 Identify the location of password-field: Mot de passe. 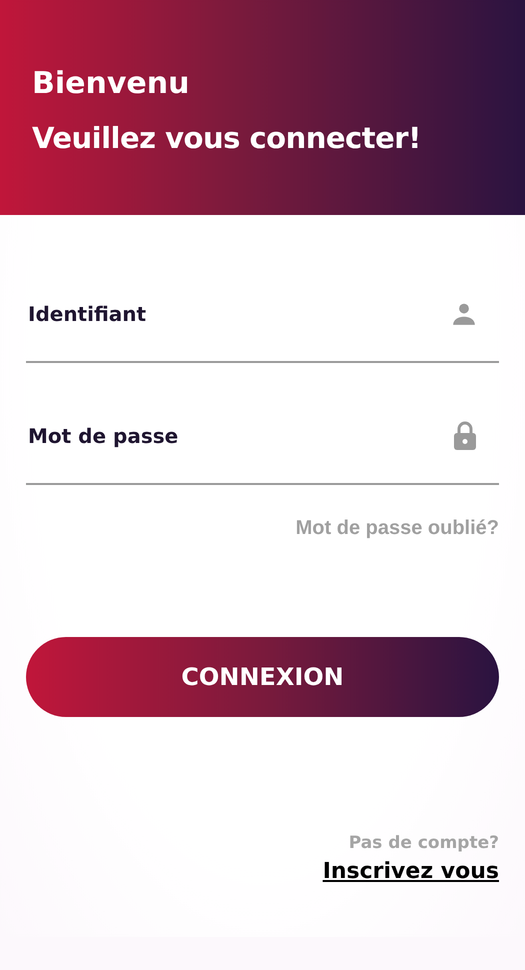
(239, 436).